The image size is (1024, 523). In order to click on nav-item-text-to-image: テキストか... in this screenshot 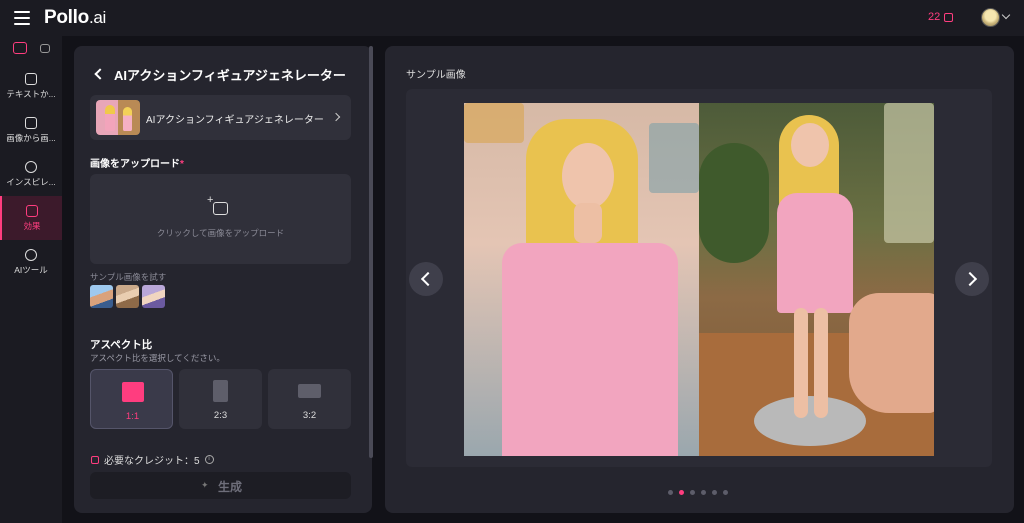, I will do `click(31, 86)`.